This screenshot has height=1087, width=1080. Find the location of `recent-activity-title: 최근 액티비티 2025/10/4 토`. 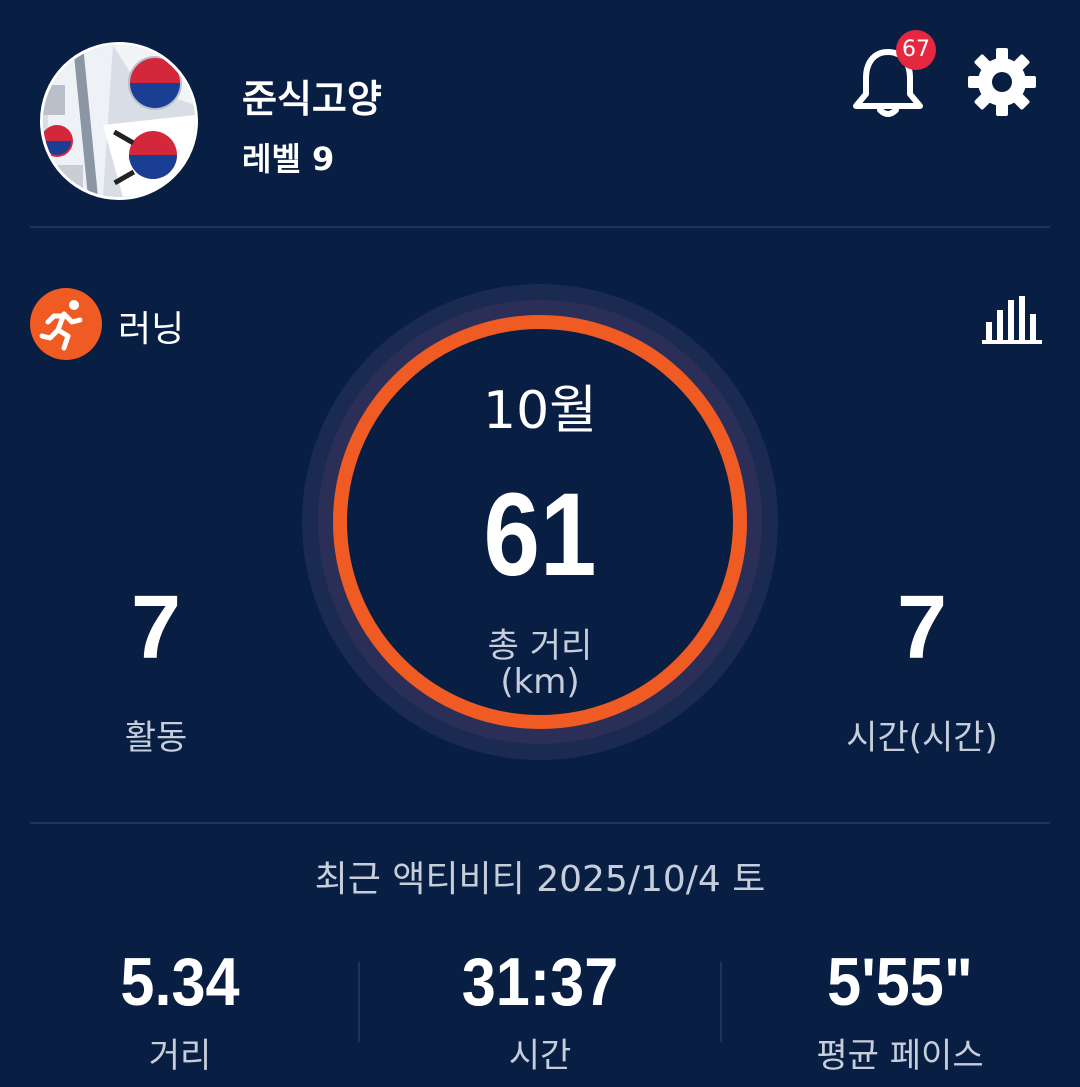

recent-activity-title: 최근 액티비티 2025/10/4 토 is located at coordinates (540, 876).